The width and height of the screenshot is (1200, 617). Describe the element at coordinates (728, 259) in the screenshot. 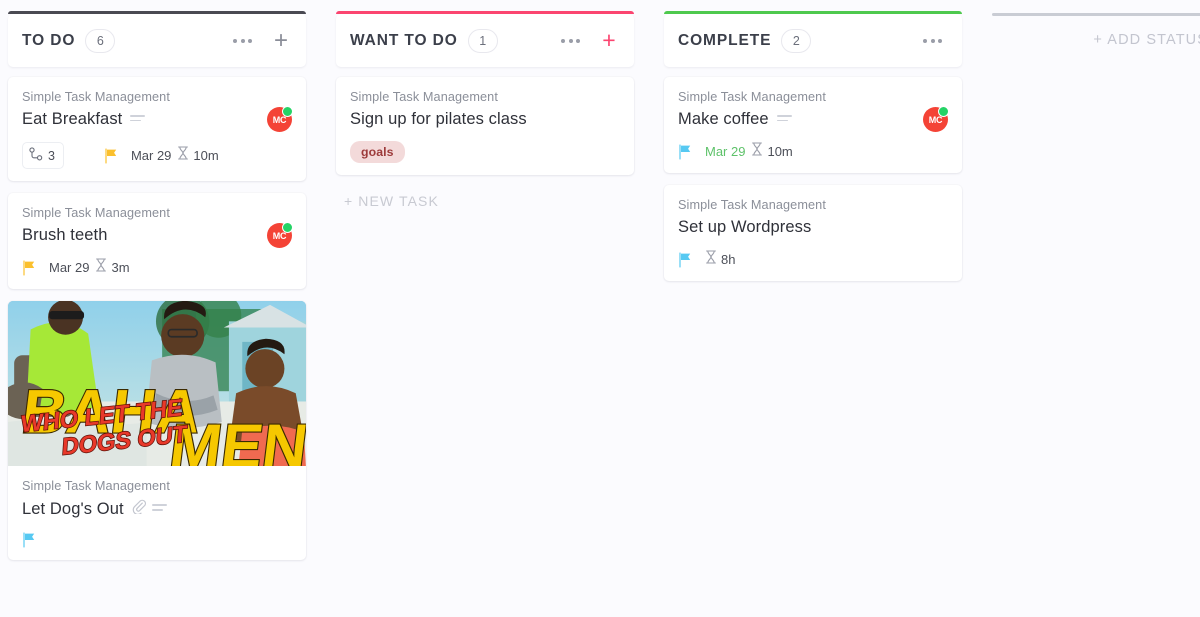

I see `task-time-value: 8h` at that location.